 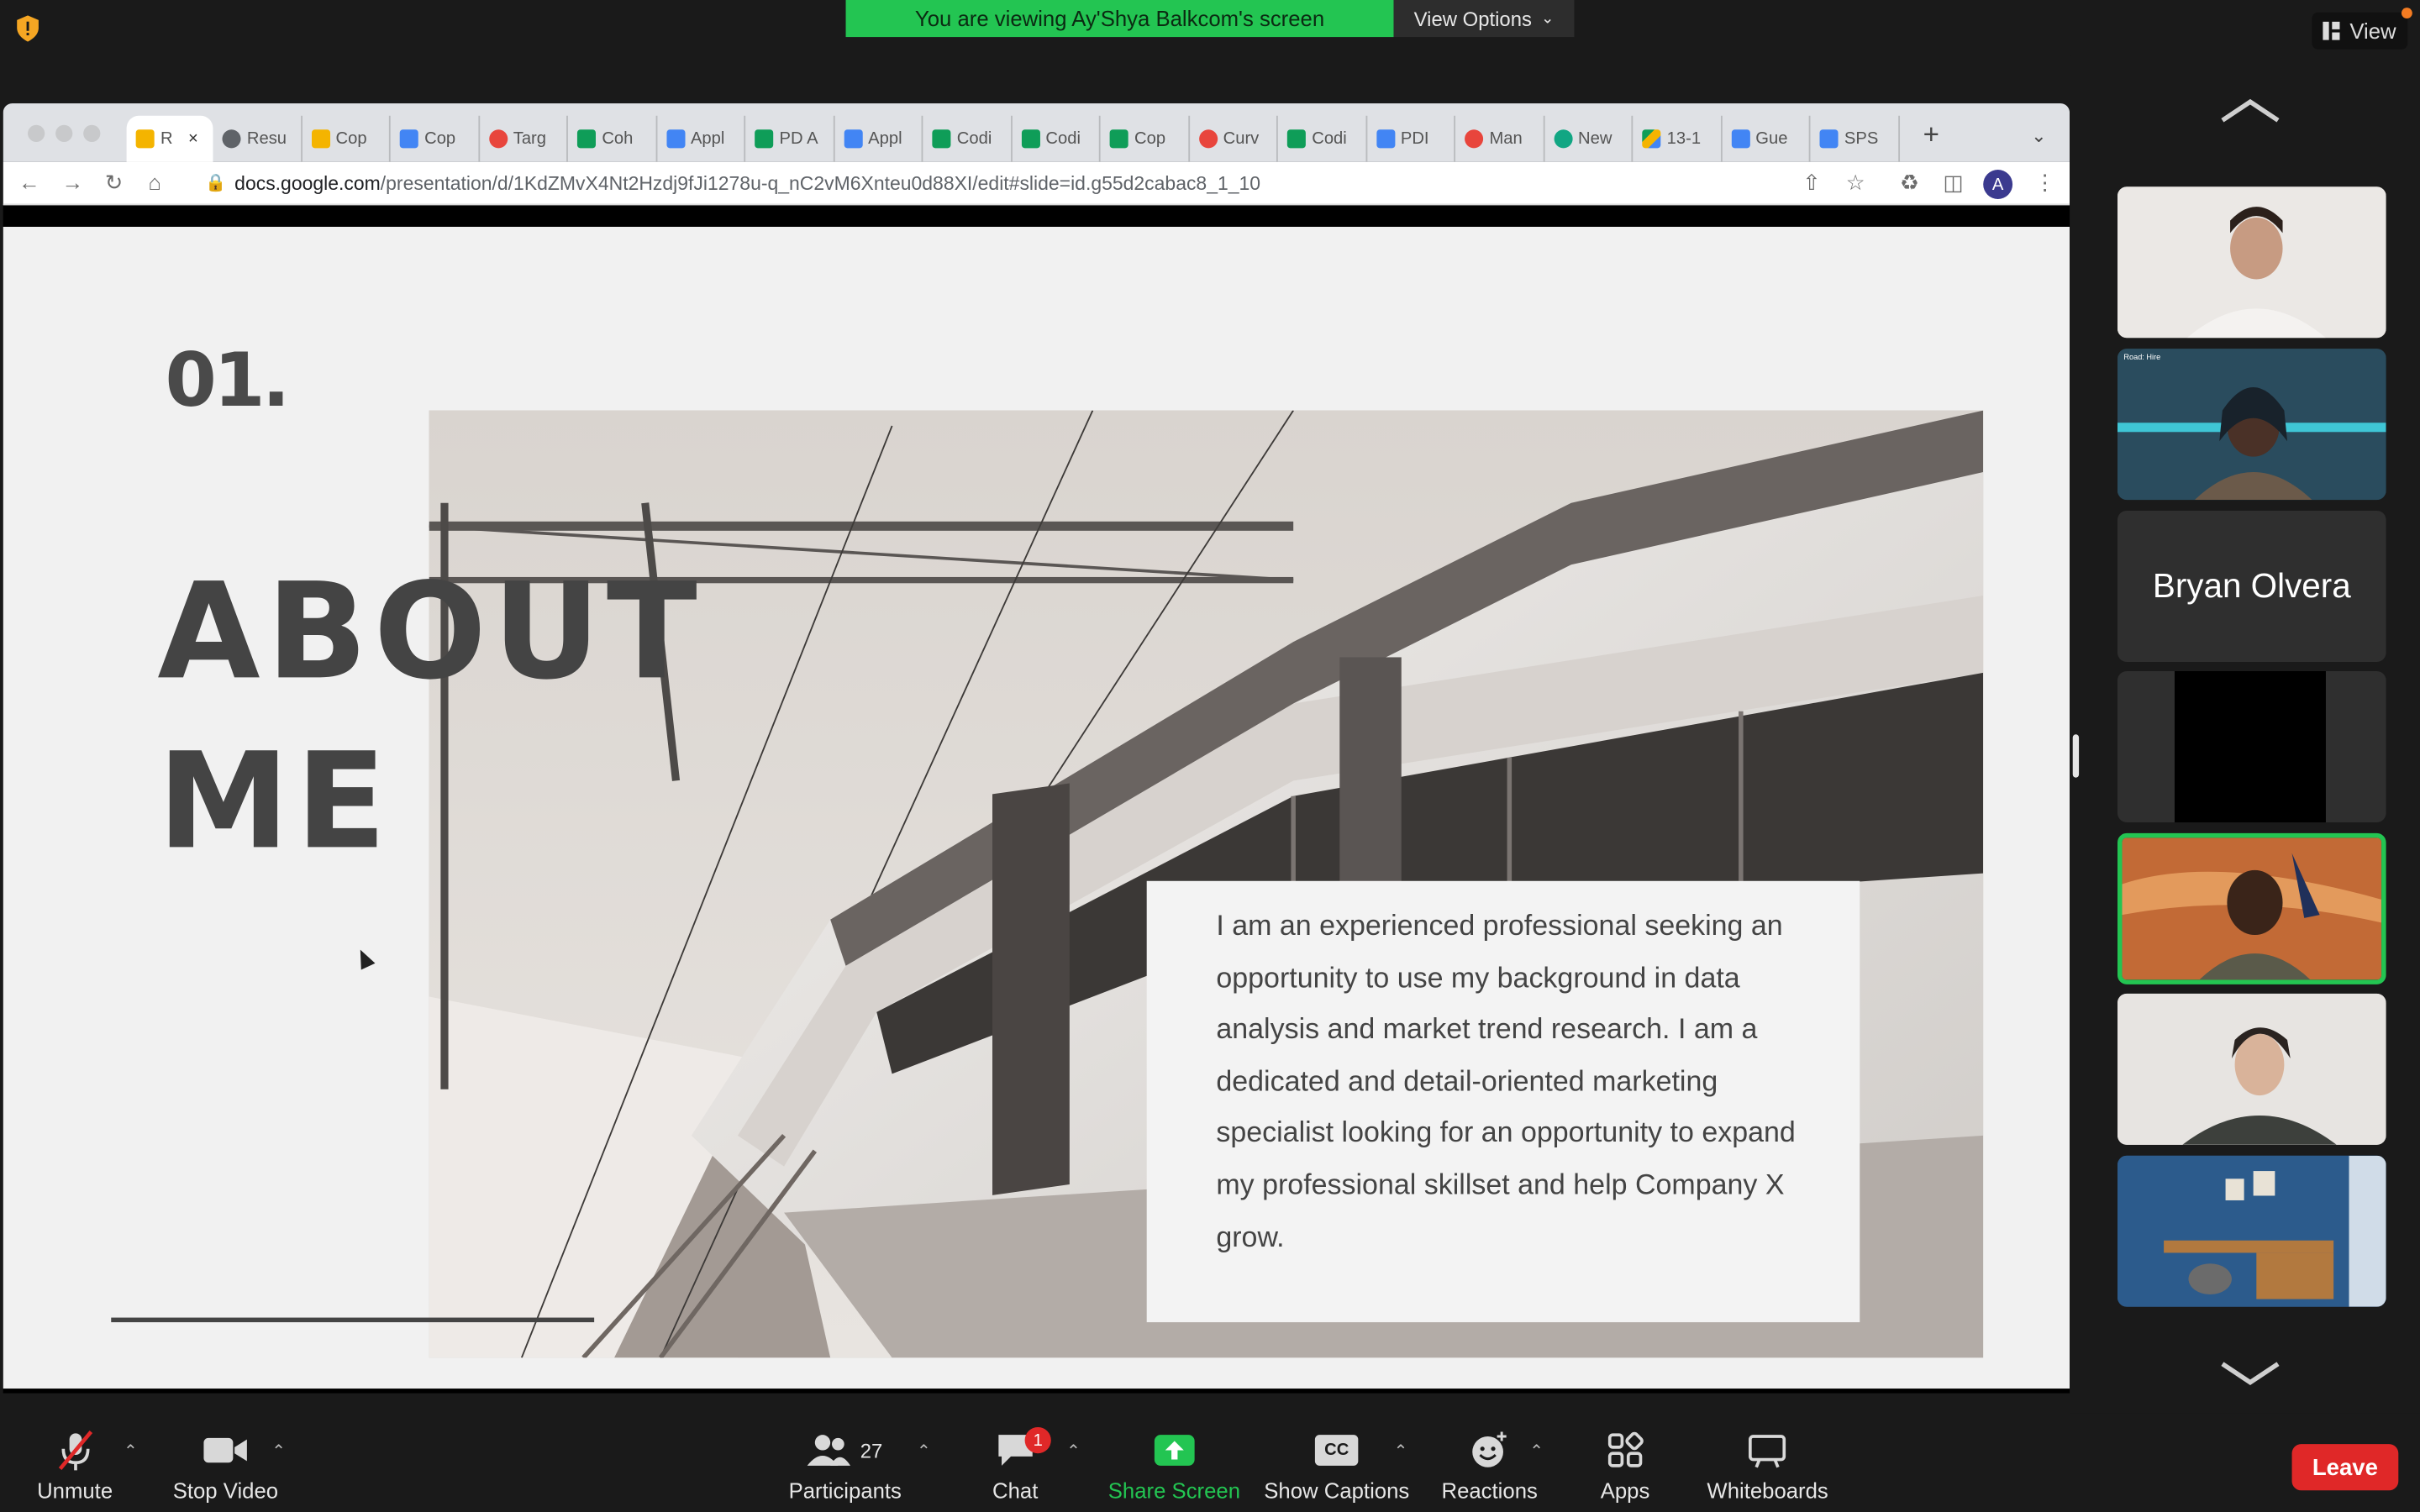 I want to click on gallery-scroll-up-icon, so click(x=2251, y=111).